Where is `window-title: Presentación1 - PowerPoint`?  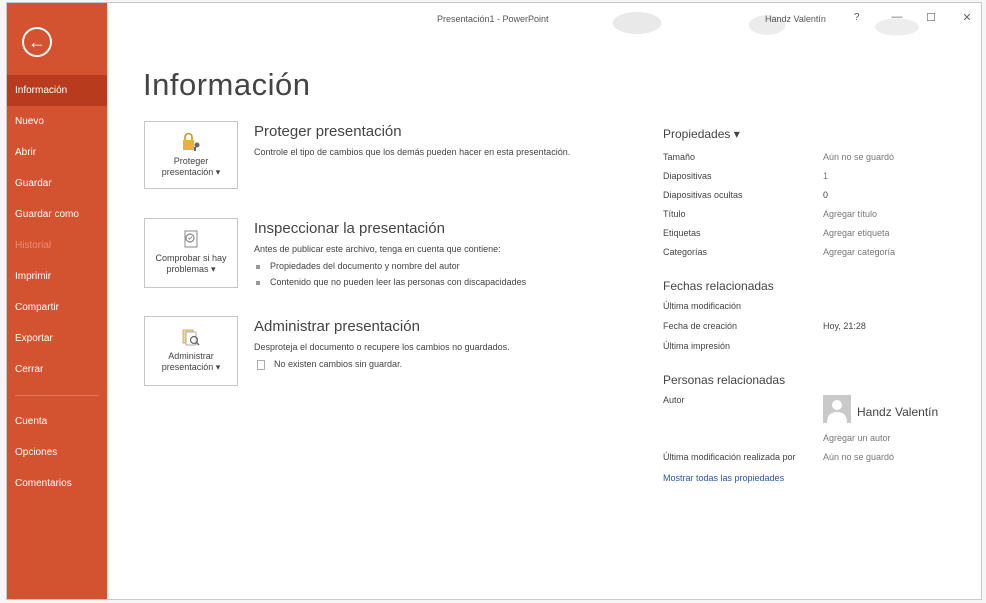
window-title: Presentación1 - PowerPoint is located at coordinates (493, 19).